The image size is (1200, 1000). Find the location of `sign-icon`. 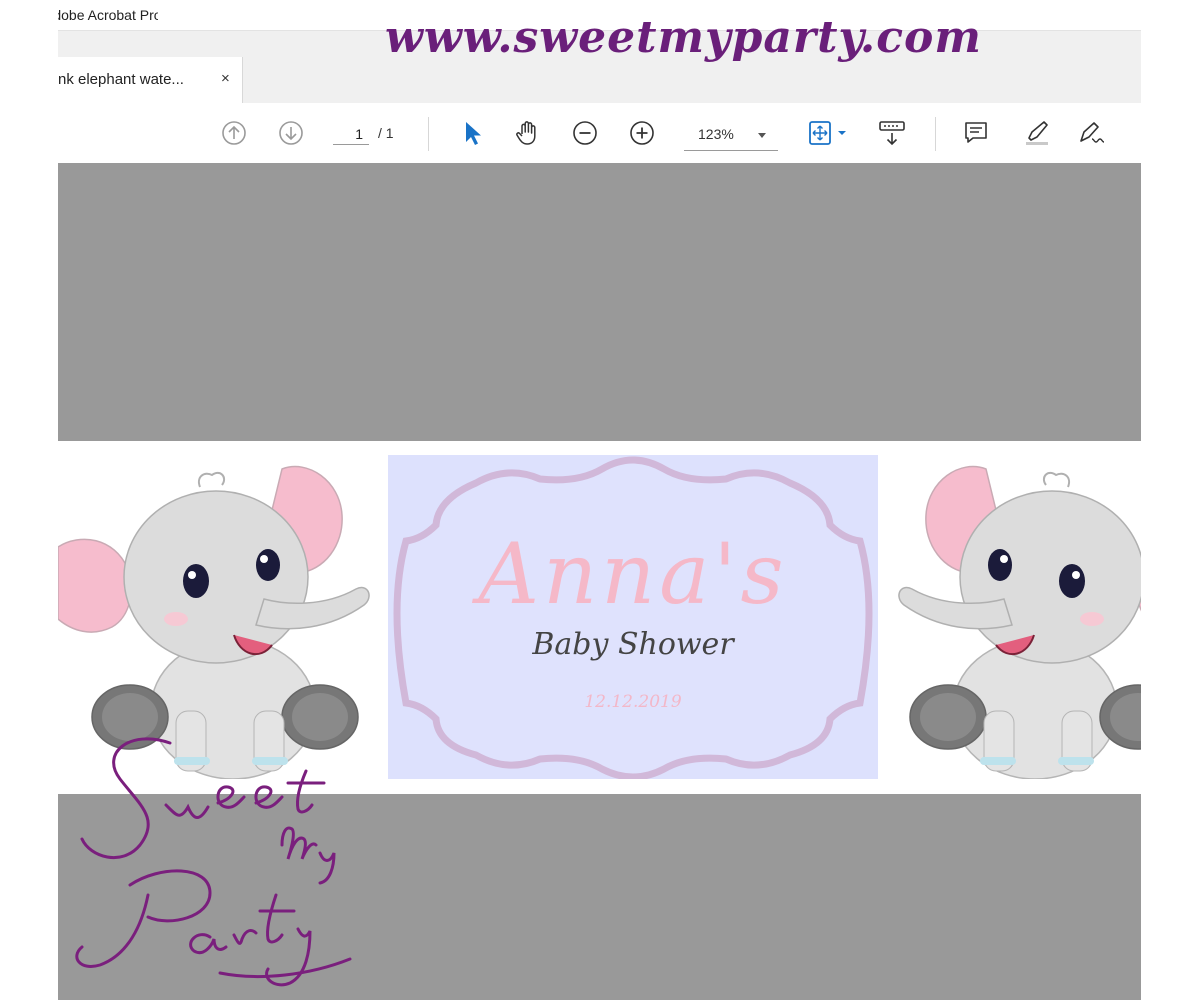

sign-icon is located at coordinates (1092, 132).